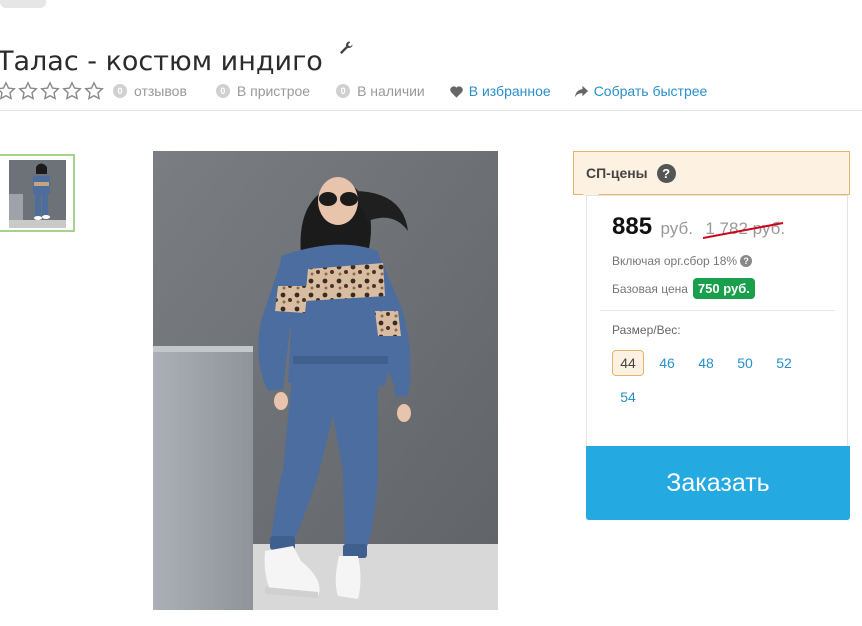  Describe the element at coordinates (120, 91) in the screenshot. I see `reviews-count-badge: 0` at that location.